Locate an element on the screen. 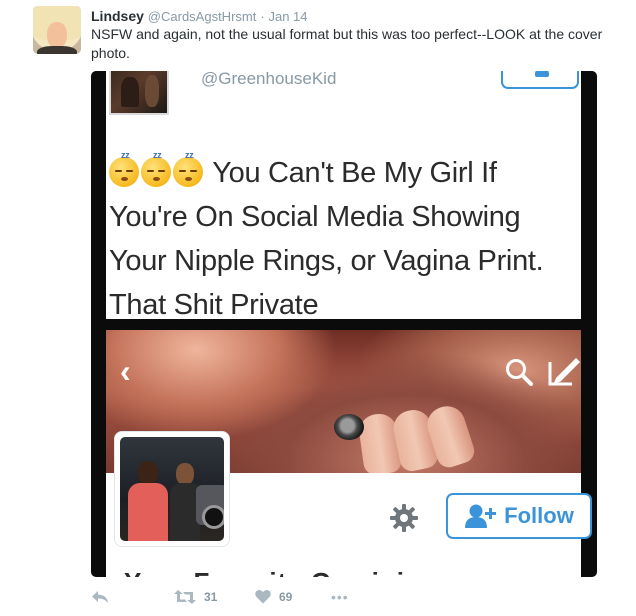  reply-button is located at coordinates (100, 597).